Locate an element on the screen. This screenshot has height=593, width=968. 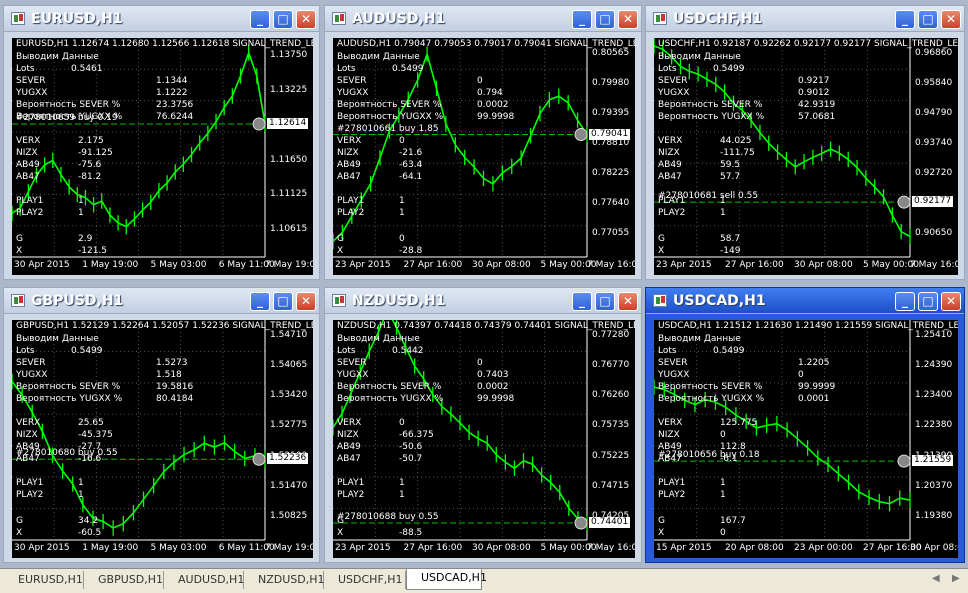
info-label: Выводим Данные is located at coordinates (699, 57).